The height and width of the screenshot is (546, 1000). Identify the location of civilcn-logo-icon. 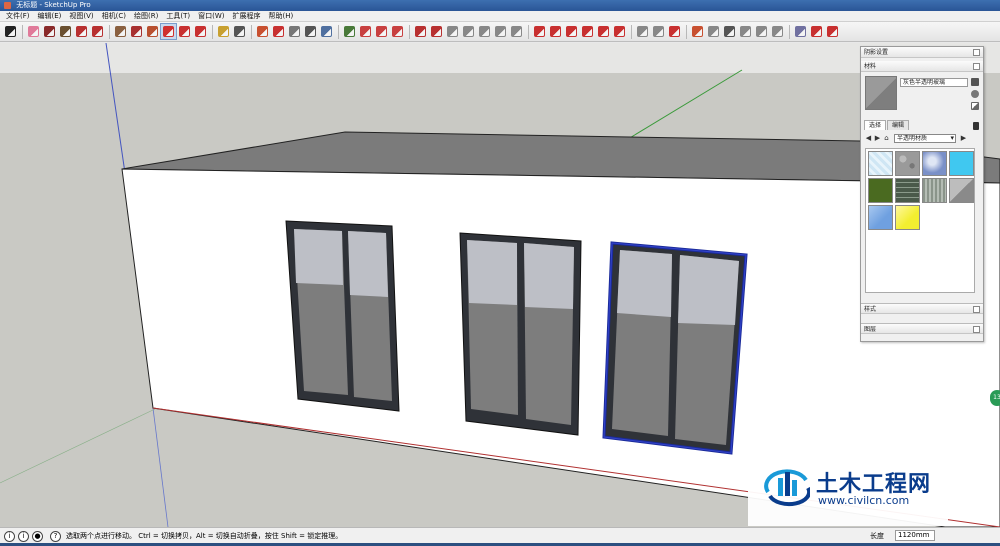
(787, 488).